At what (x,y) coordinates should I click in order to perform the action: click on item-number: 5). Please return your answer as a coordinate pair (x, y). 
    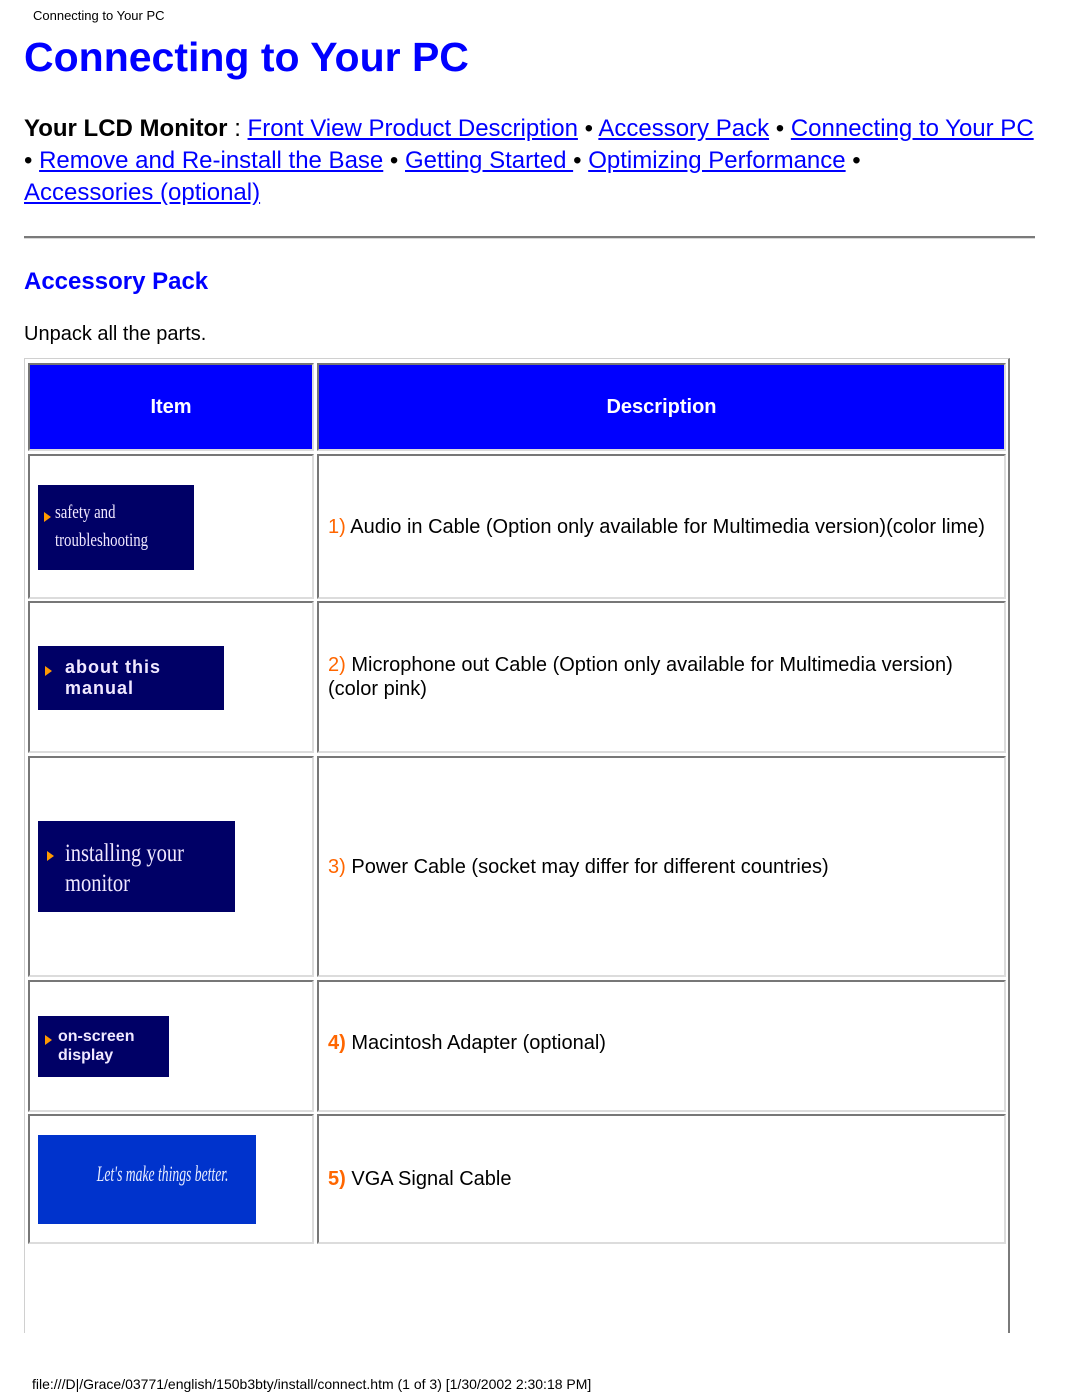
    Looking at the image, I should click on (337, 1179).